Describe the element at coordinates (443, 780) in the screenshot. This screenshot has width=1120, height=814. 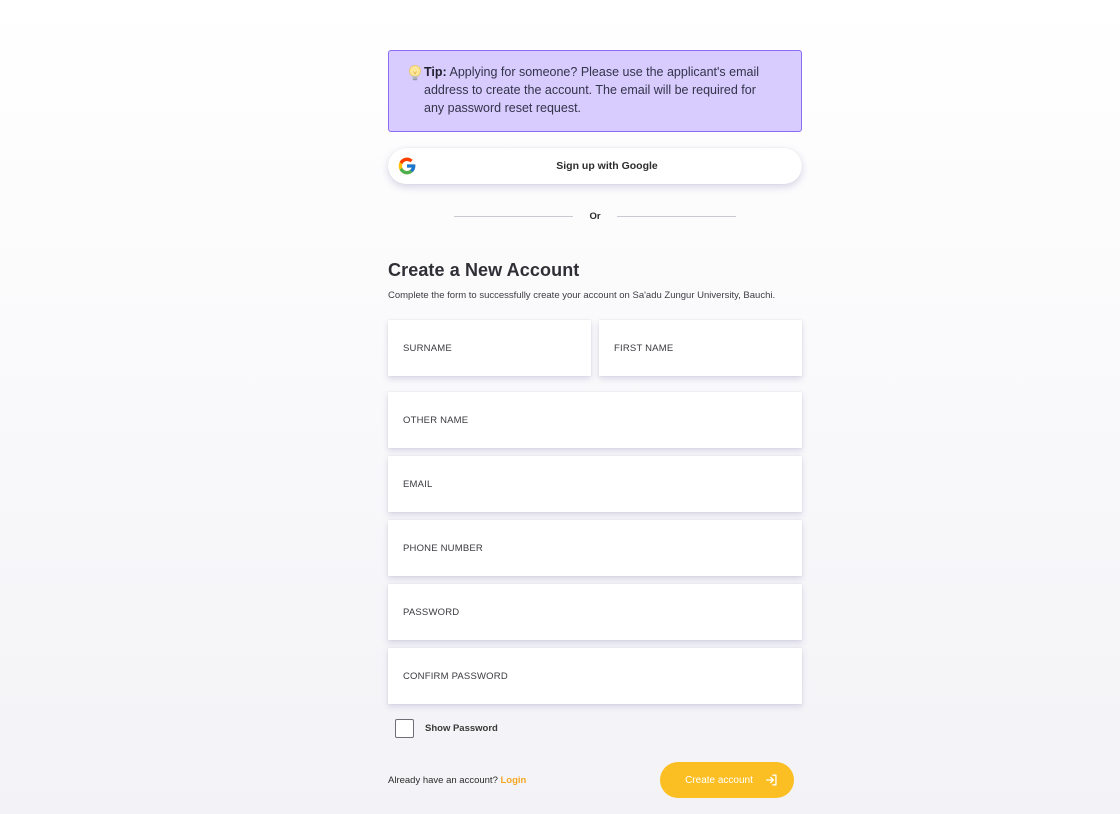
I see `have-account-label: Already have an account?` at that location.